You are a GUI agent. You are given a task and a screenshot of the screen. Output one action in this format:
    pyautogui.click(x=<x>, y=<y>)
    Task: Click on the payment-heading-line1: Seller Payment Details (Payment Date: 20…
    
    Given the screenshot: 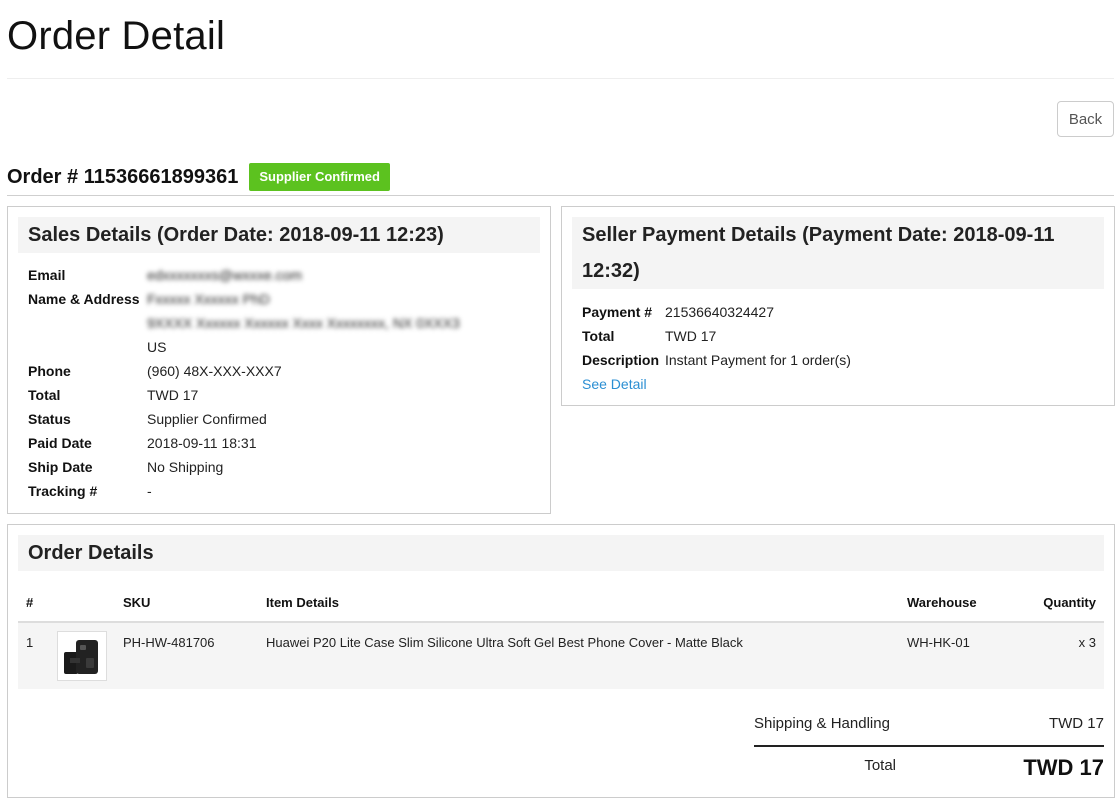 What is the action you would take?
    pyautogui.click(x=818, y=235)
    